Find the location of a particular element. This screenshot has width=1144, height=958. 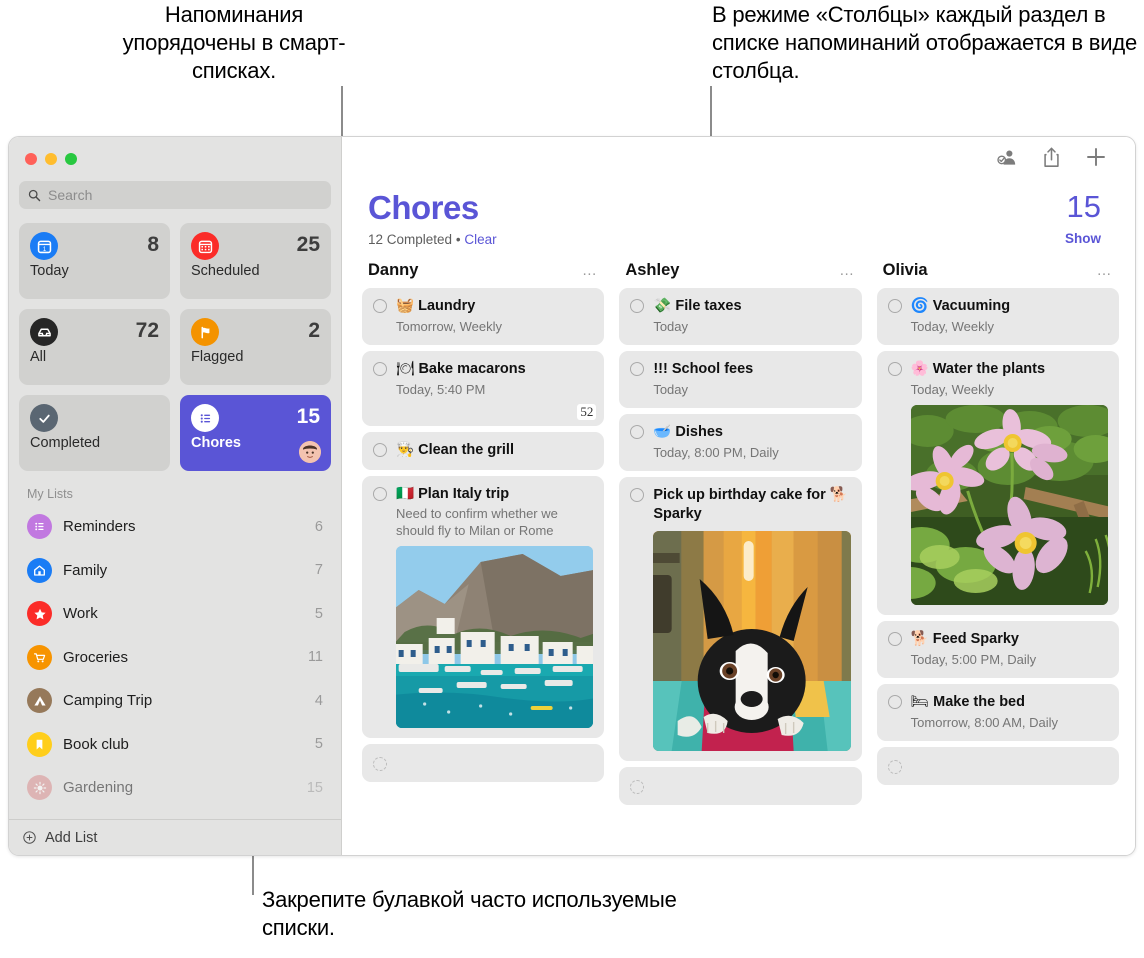

reminder-meta: Today, Weekly is located at coordinates (952, 326).